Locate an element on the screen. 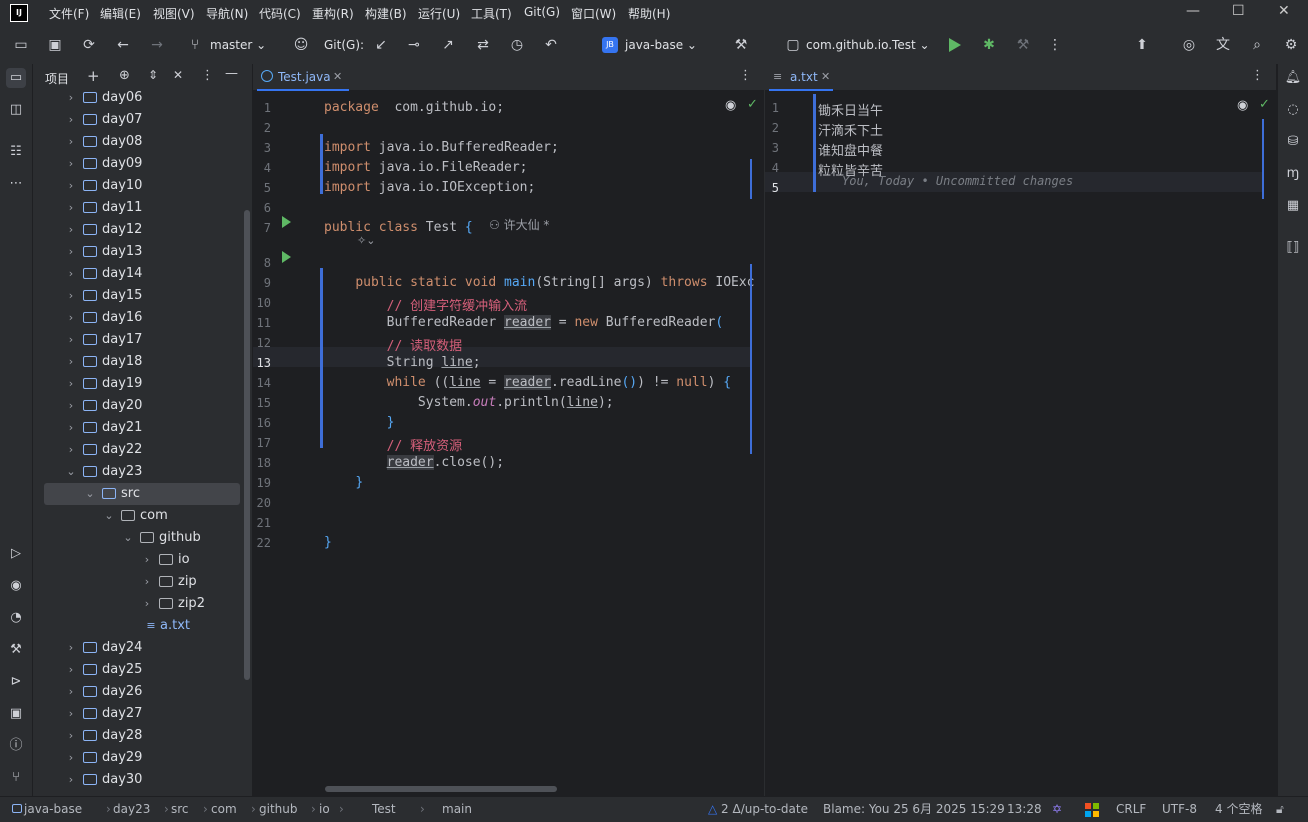 This screenshot has width=1308, height=822. settings-icon: ⚙ is located at coordinates (1291, 45).